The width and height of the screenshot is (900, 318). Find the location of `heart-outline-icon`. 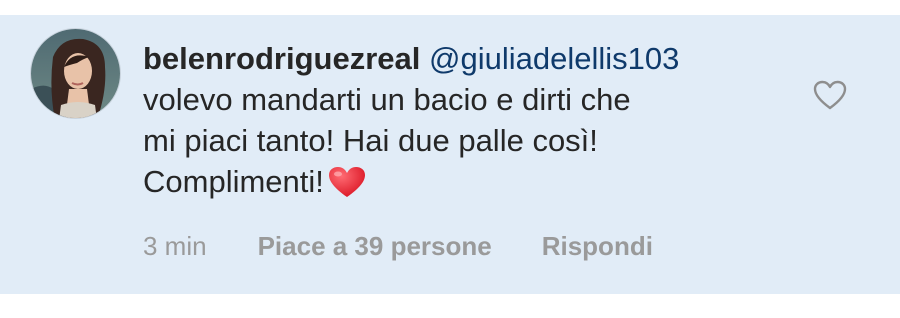

heart-outline-icon is located at coordinates (830, 95).